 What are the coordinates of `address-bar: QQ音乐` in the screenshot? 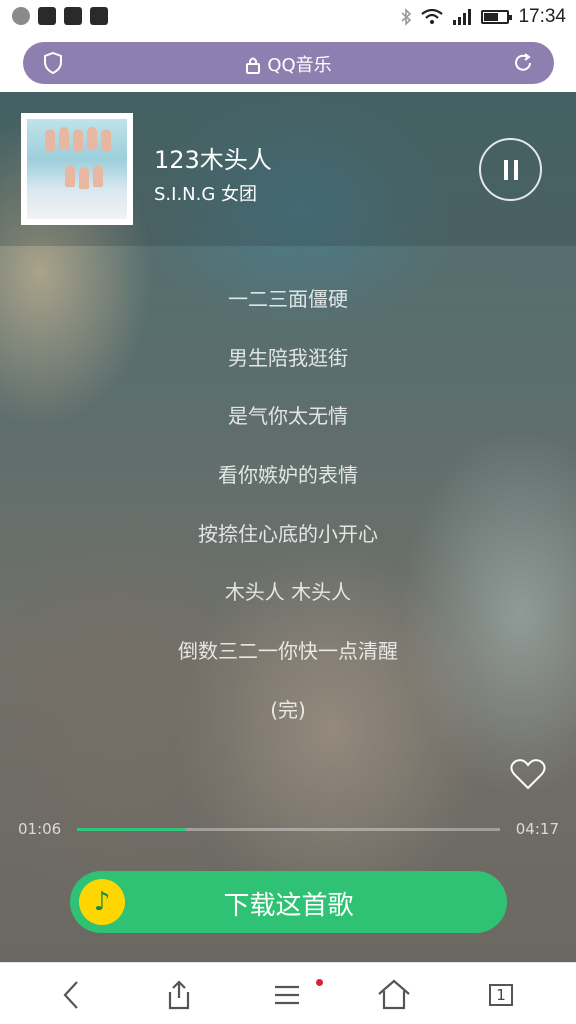 It's located at (288, 63).